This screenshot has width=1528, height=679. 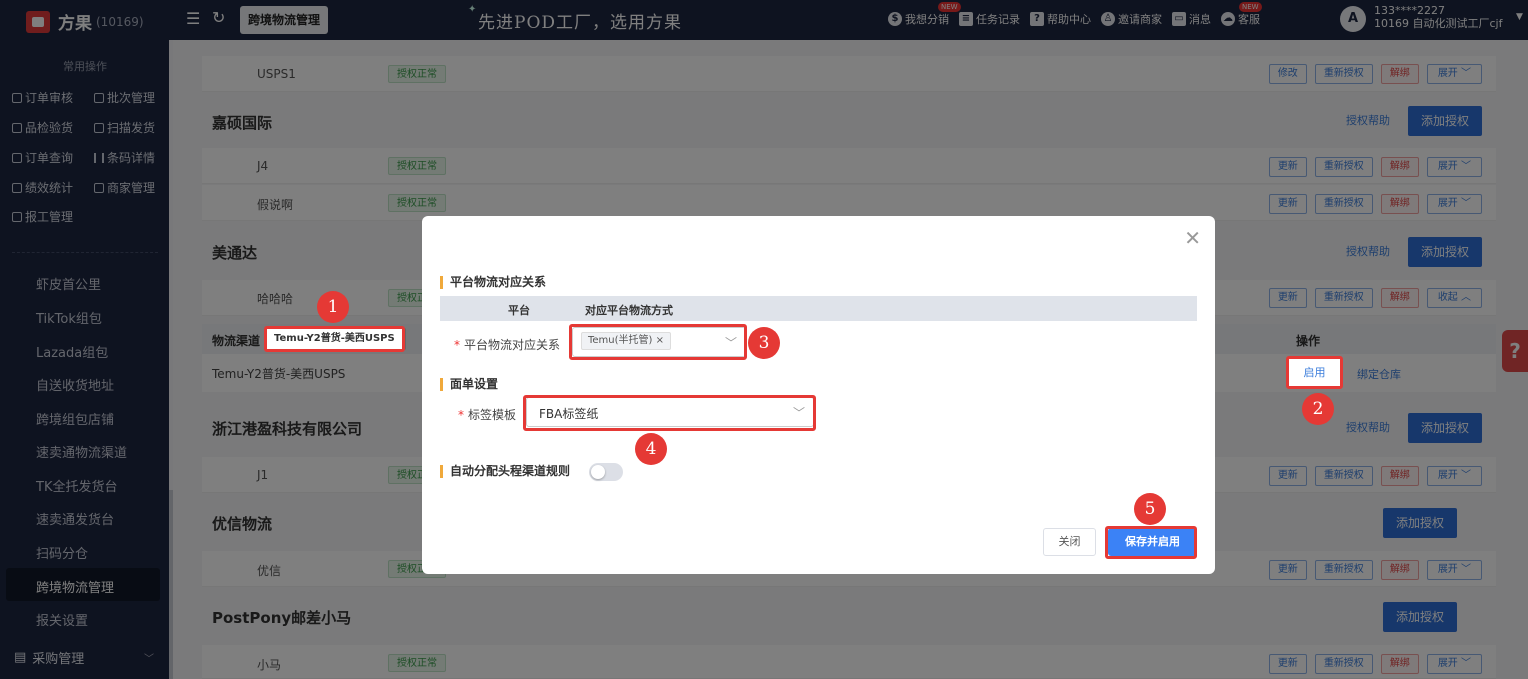 I want to click on selected-template: FBA标签纸, so click(x=569, y=414).